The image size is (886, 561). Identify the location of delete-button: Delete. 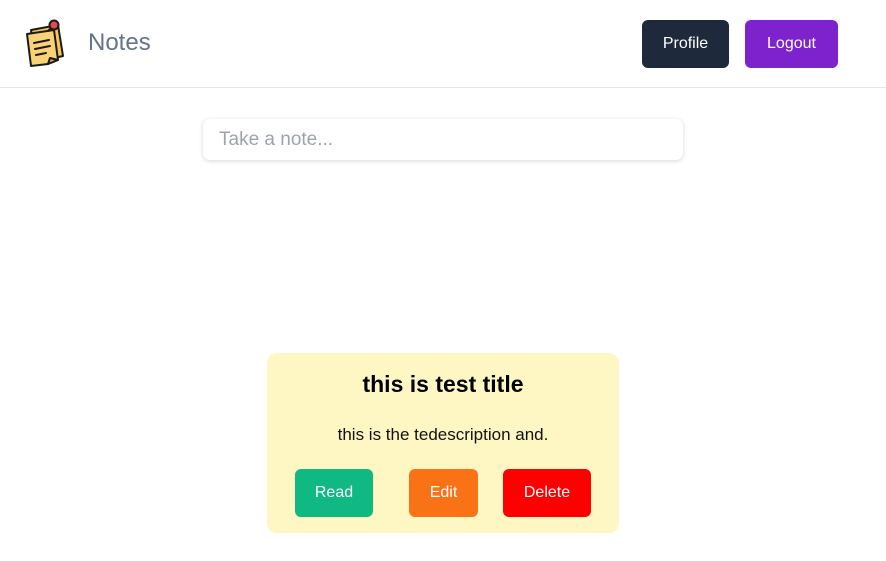
(547, 493).